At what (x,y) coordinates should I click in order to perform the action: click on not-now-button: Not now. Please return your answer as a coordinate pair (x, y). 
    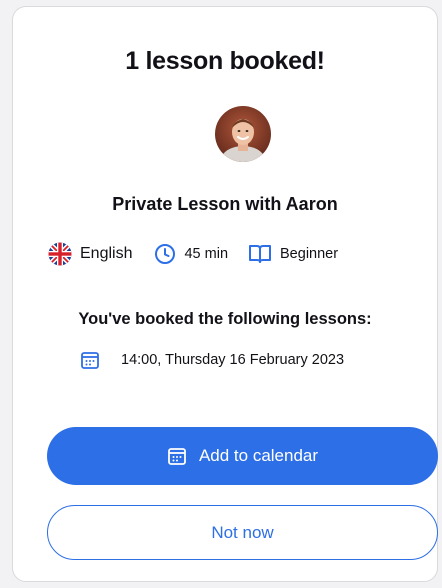
    Looking at the image, I should click on (242, 532).